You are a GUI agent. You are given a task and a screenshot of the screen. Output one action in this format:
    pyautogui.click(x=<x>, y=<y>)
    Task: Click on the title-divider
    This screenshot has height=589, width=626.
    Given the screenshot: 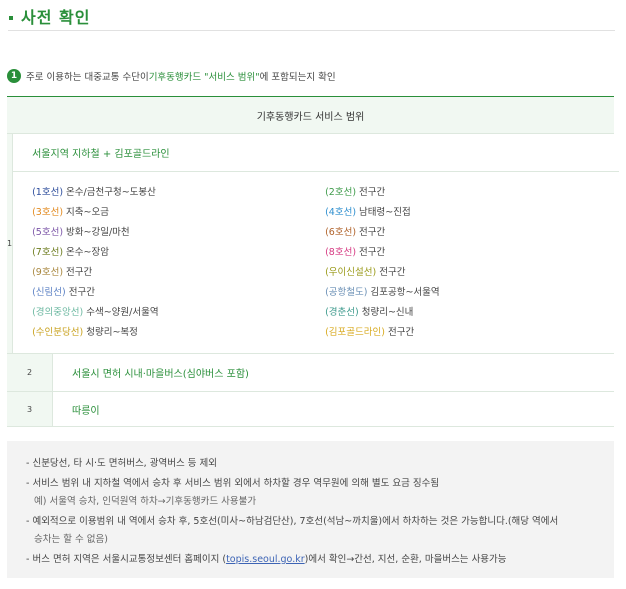 What is the action you would take?
    pyautogui.click(x=311, y=30)
    